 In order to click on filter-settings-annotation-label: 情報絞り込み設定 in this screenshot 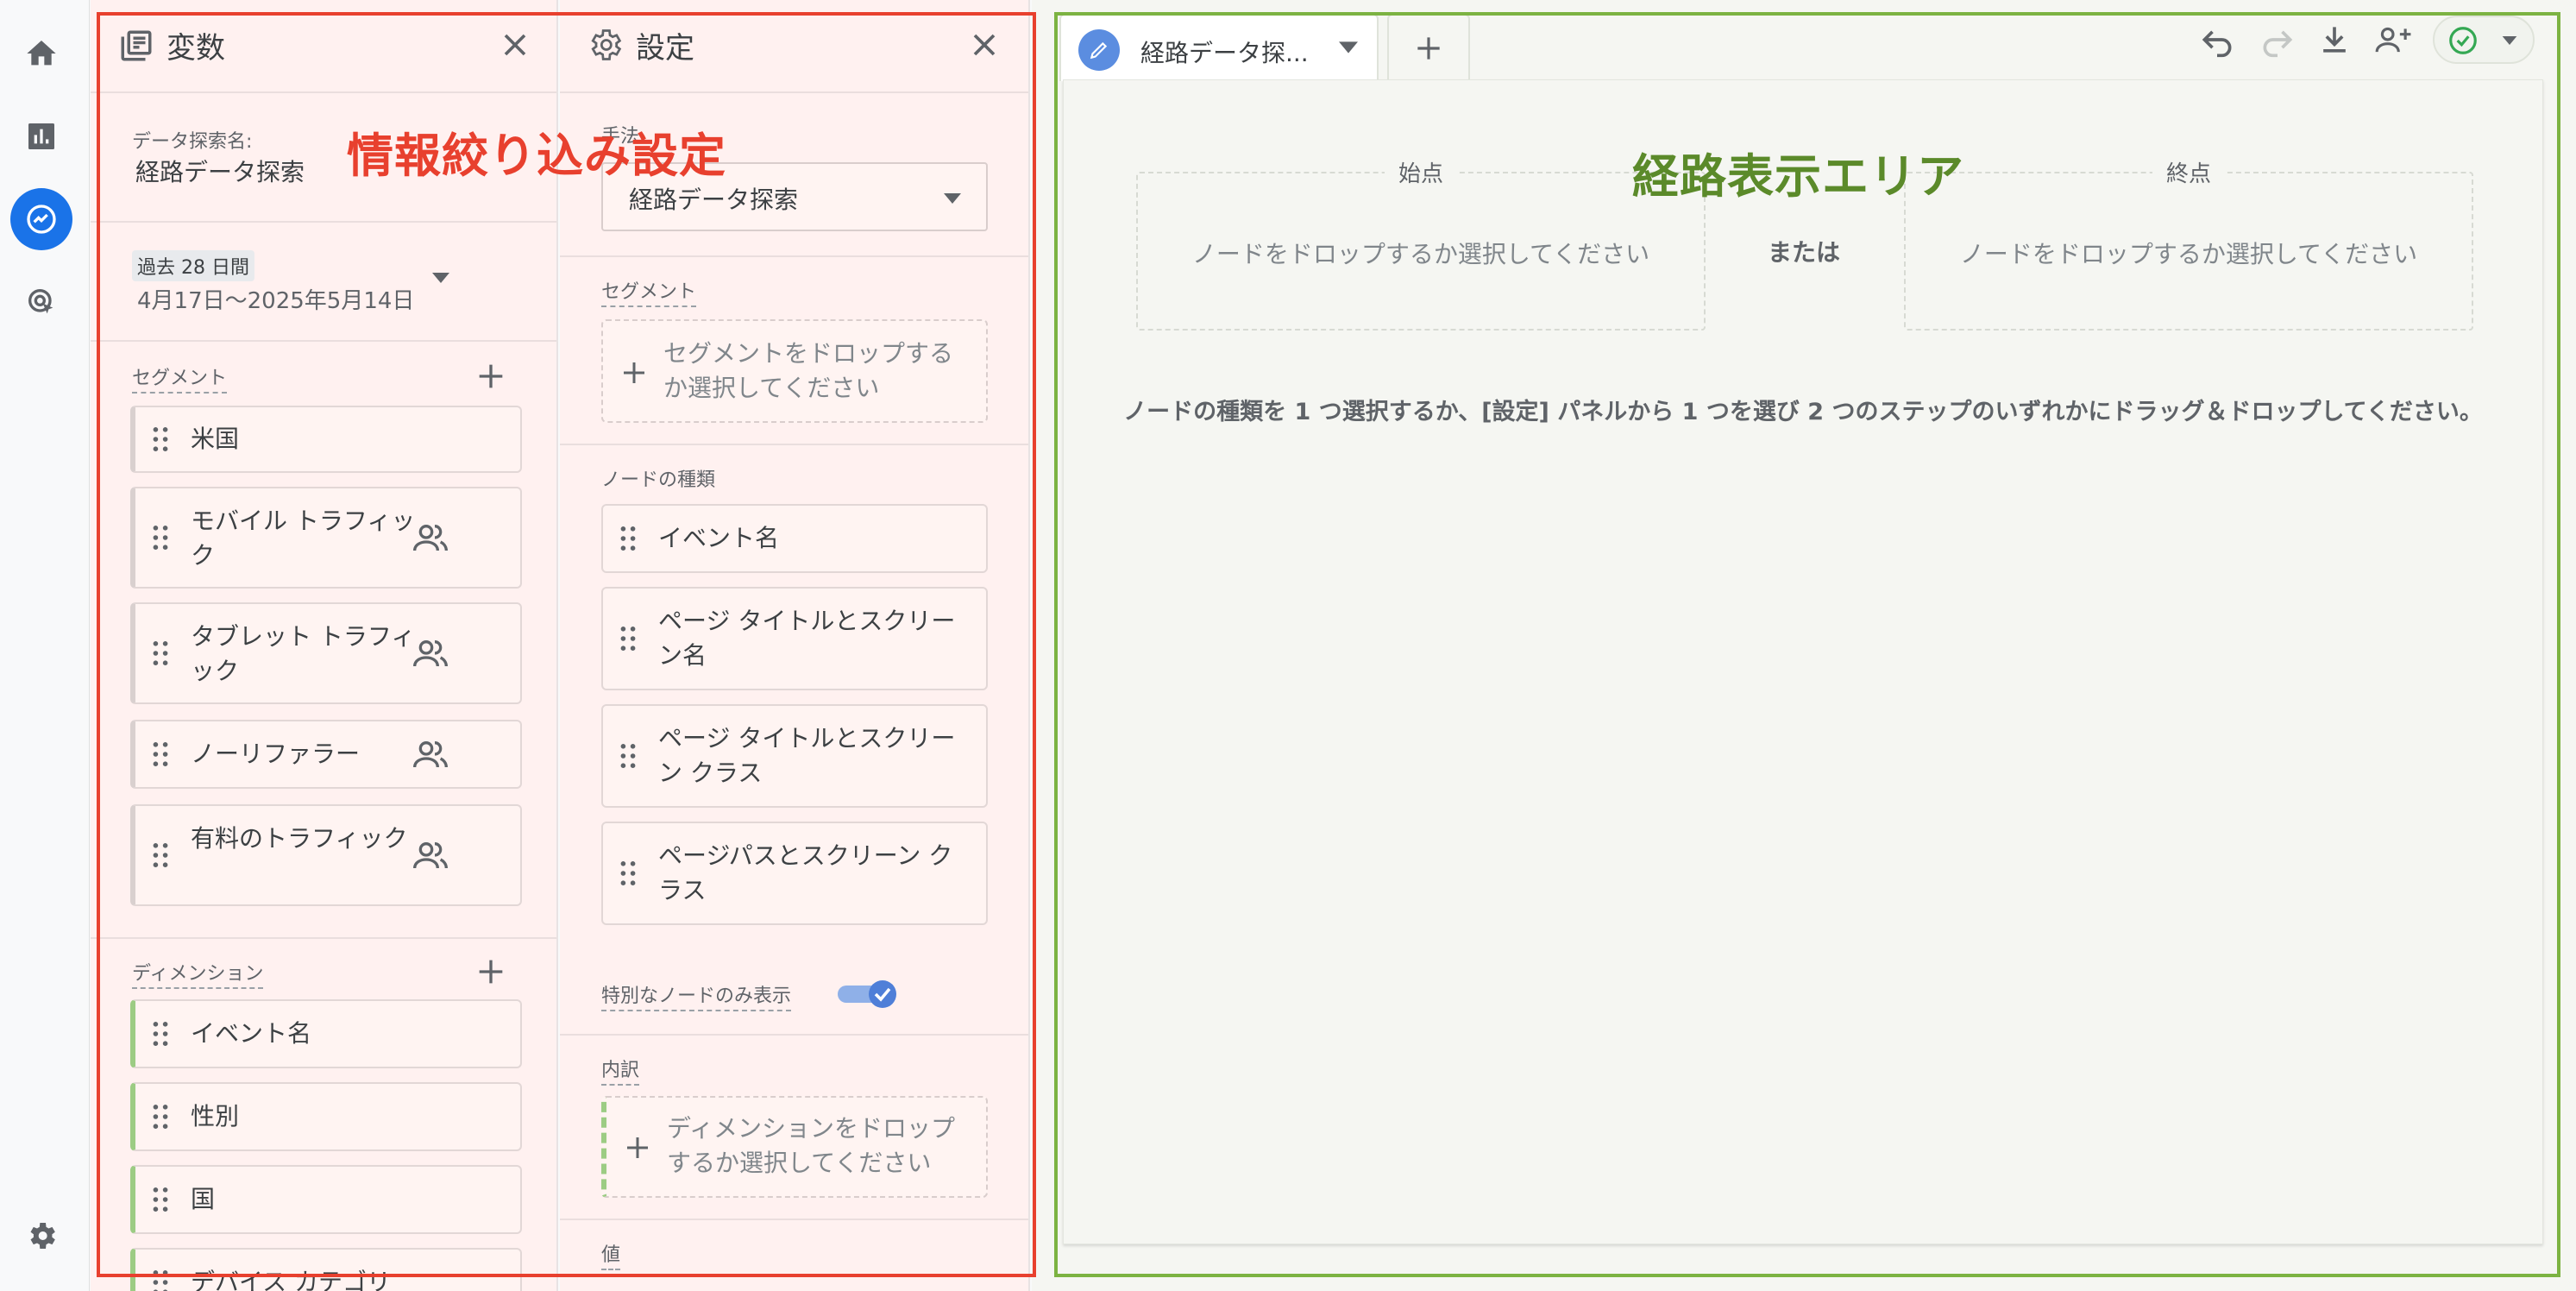, I will do `click(536, 156)`.